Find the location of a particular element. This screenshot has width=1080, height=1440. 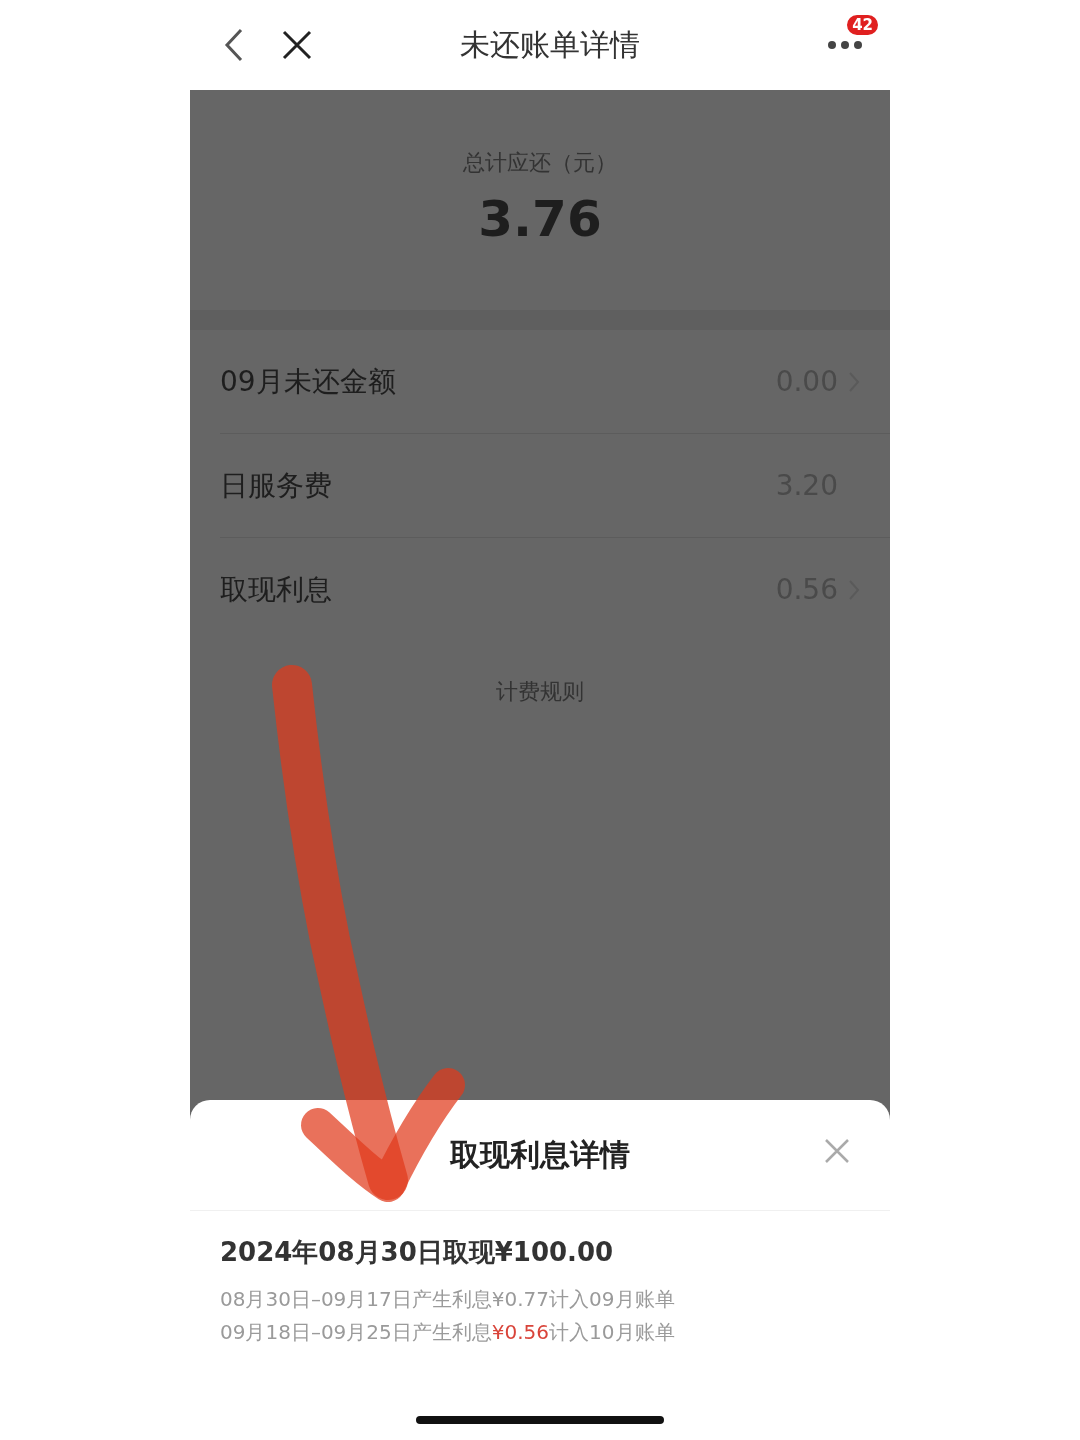

sheet-title: 取现利息详情 is located at coordinates (540, 1154).